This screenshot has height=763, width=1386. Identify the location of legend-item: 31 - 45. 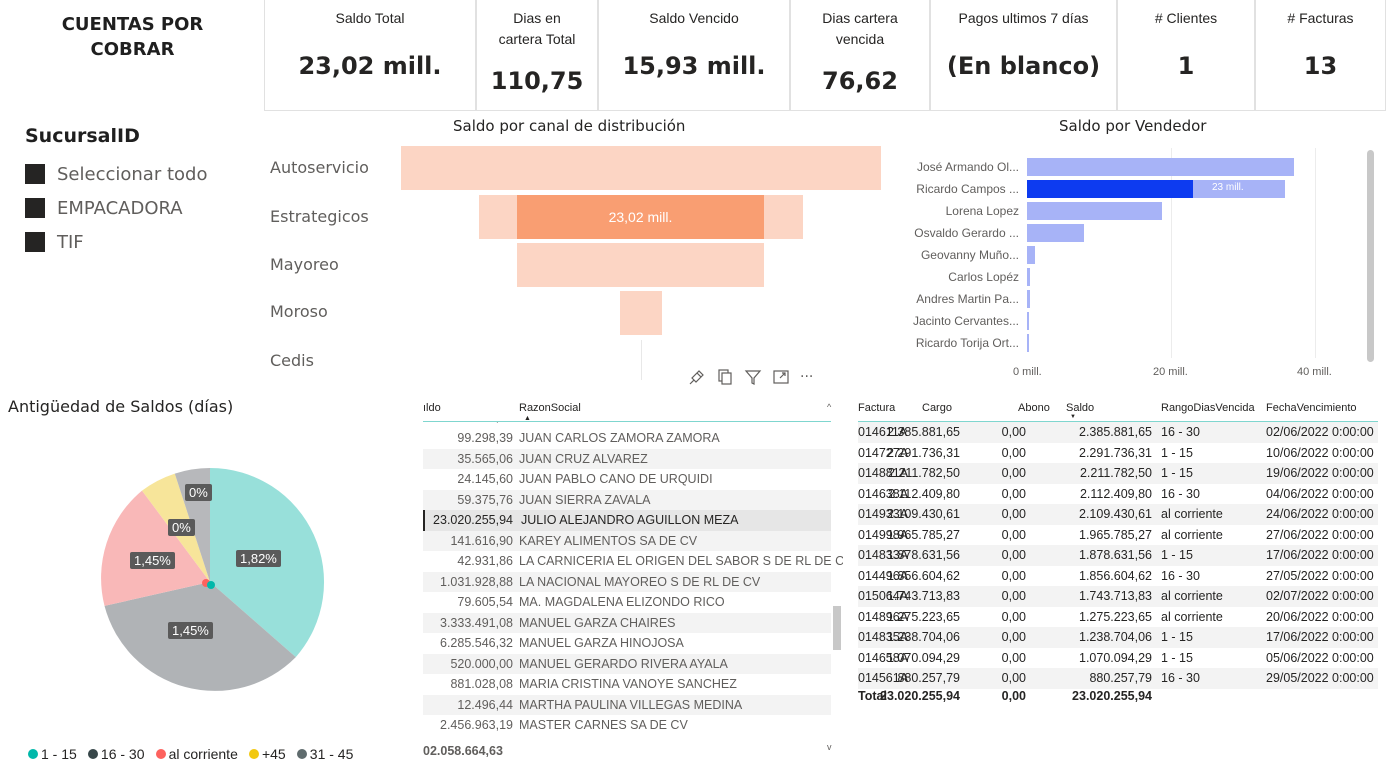
(324, 754).